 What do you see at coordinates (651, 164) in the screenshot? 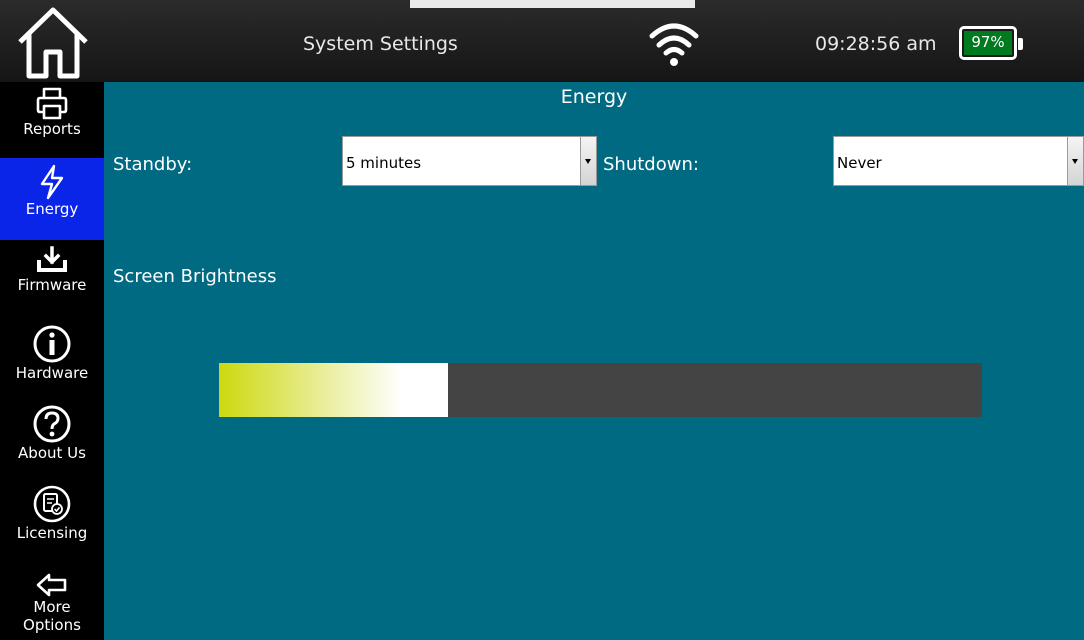
I see `shutdown-label: Shutdown:` at bounding box center [651, 164].